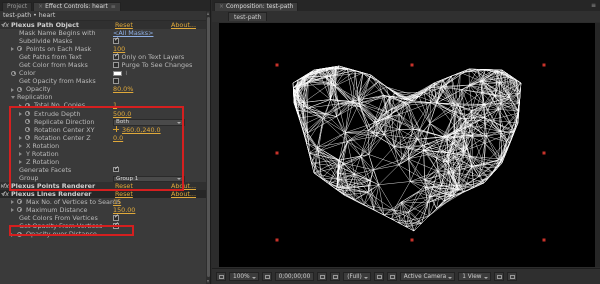 This screenshot has height=284, width=600. What do you see at coordinates (105, 16) in the screenshot?
I see `breadcrumb: test-path • heart` at bounding box center [105, 16].